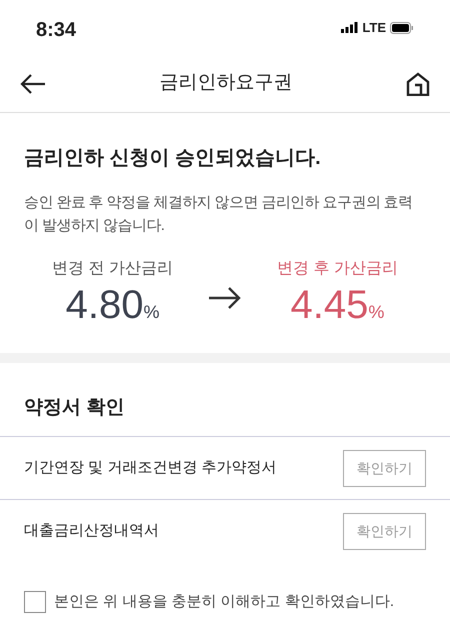  What do you see at coordinates (337, 269) in the screenshot?
I see `rate-label: 변경 후 가산금리` at bounding box center [337, 269].